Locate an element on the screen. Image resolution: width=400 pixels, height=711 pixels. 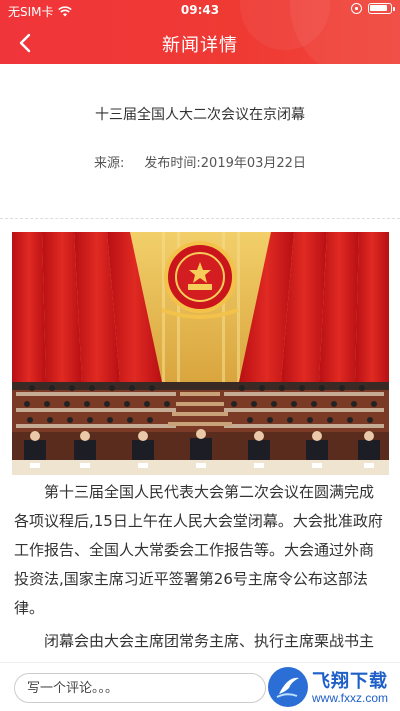
status-bar: 无SIM卡 09:43 is located at coordinates (200, 11).